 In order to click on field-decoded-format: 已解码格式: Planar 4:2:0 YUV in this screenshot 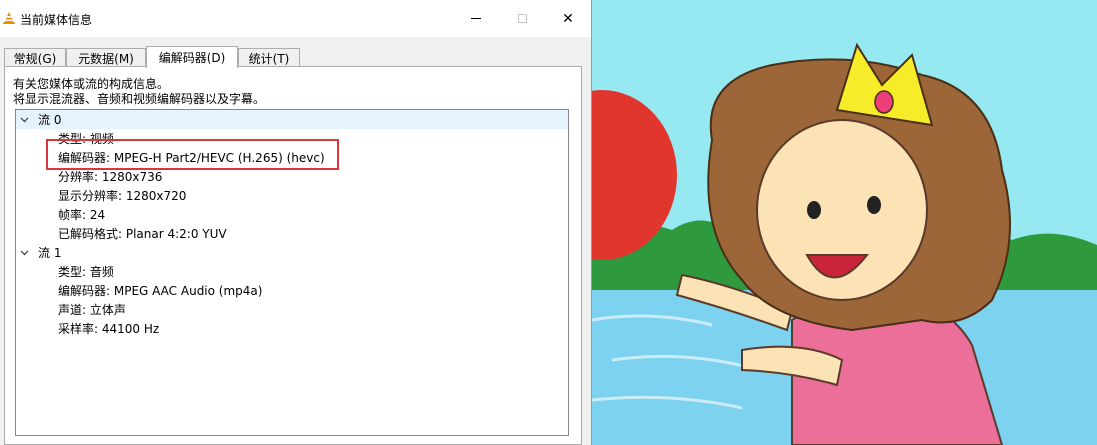, I will do `click(142, 234)`.